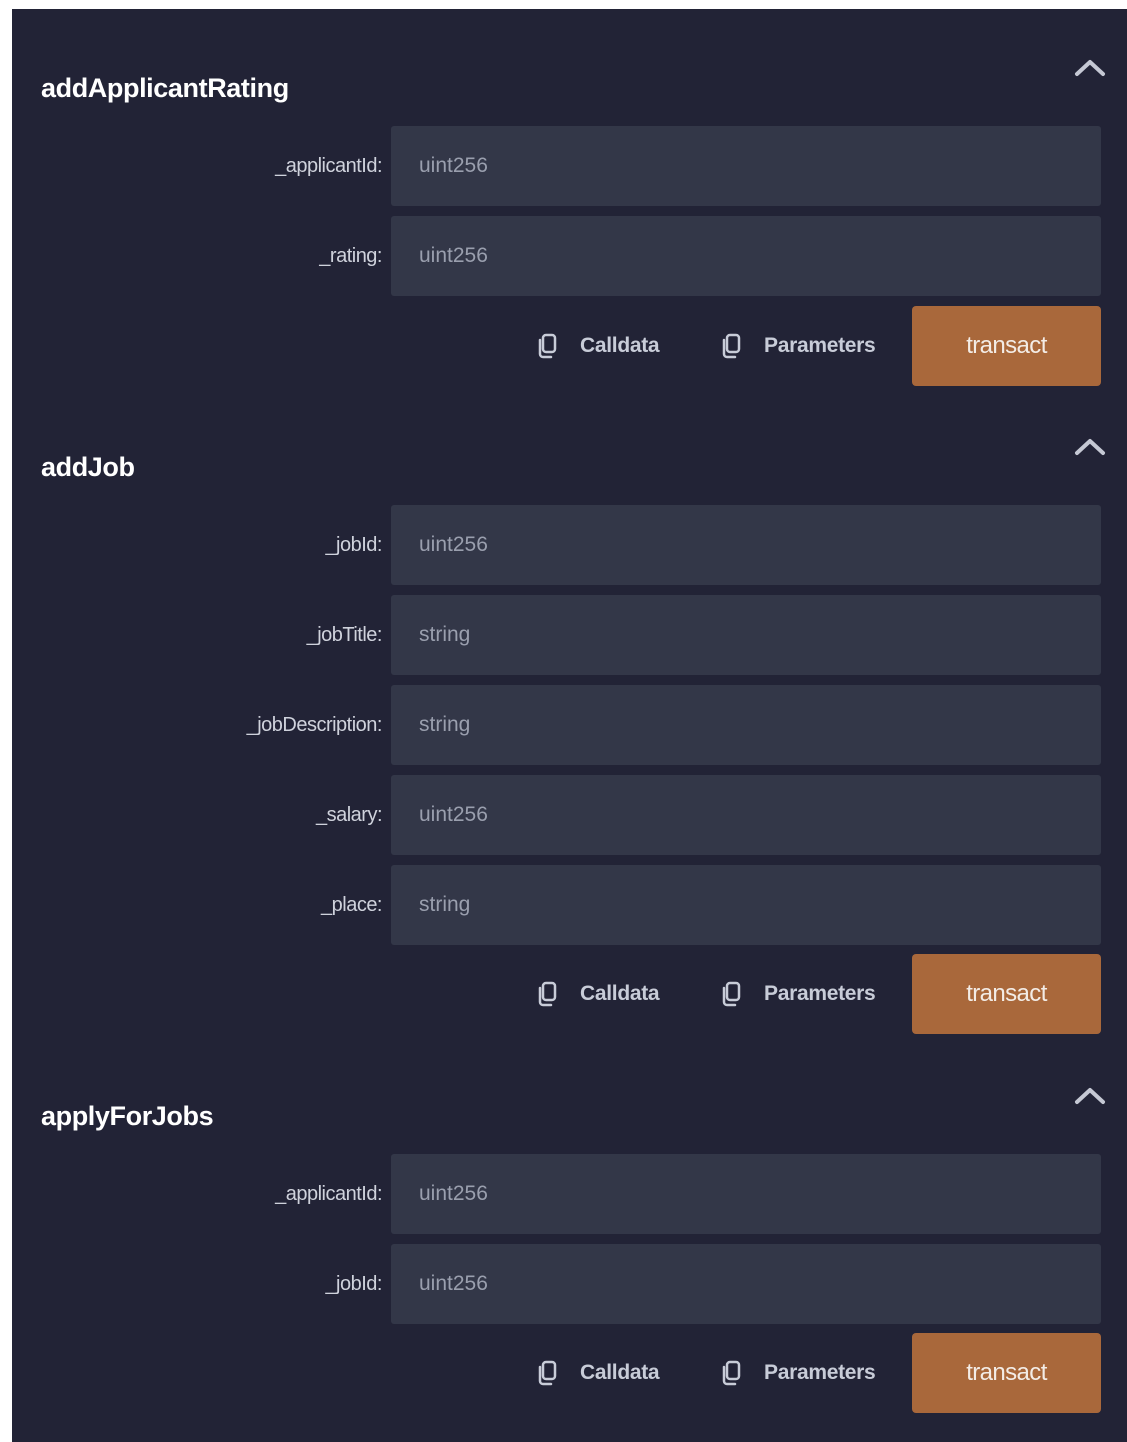 The height and width of the screenshot is (1442, 1127). I want to click on param-label: _jobDescription:, so click(314, 725).